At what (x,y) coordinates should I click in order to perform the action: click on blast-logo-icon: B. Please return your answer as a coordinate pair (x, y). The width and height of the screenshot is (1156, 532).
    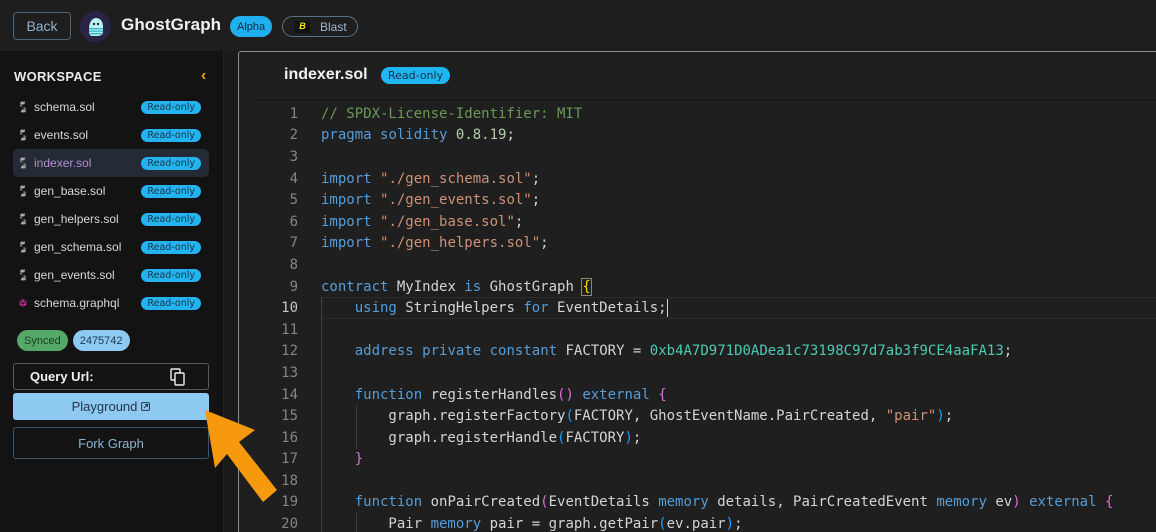
    Looking at the image, I should click on (302, 26).